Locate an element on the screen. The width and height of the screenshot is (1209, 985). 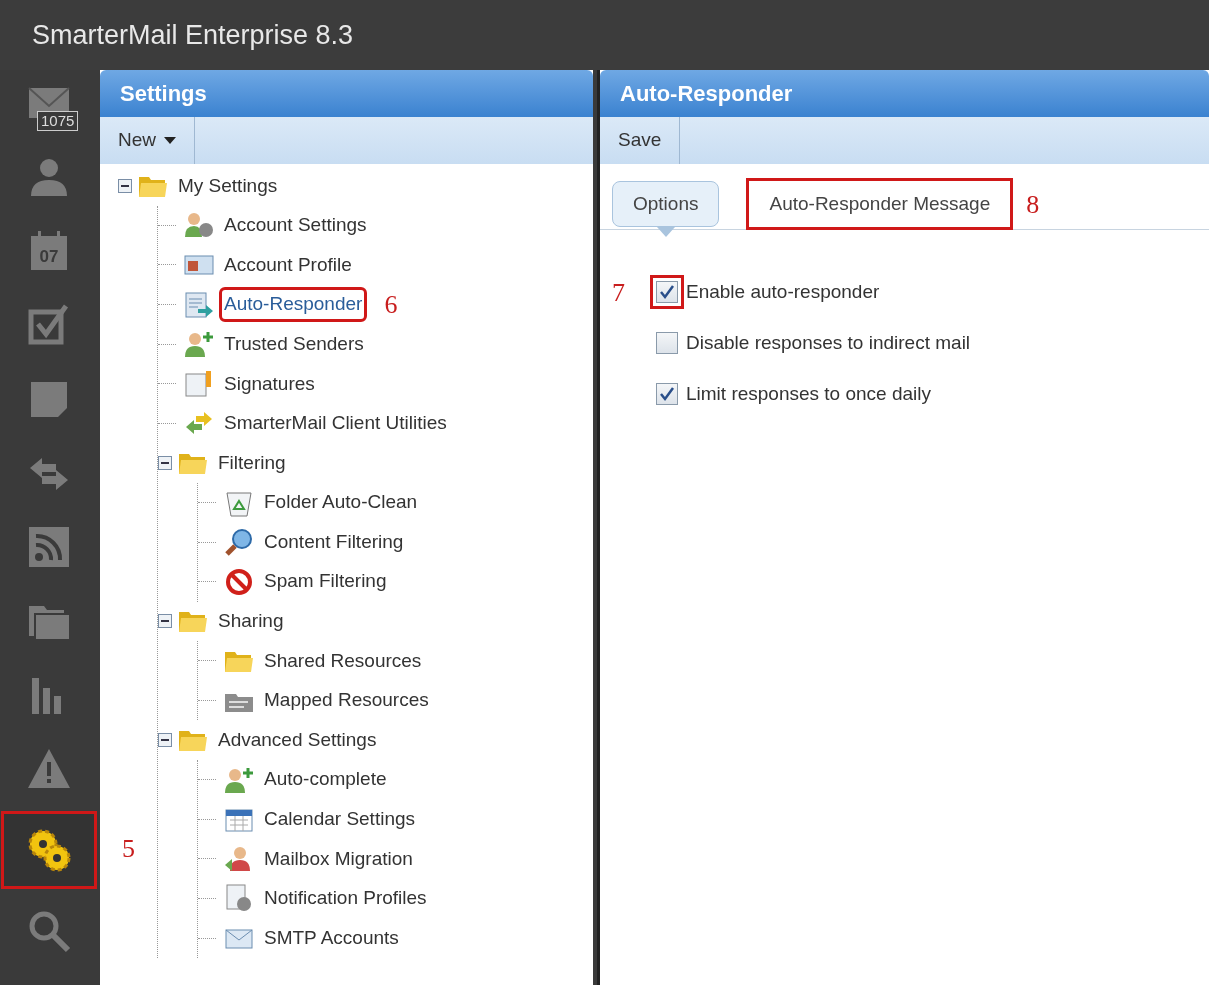
tree-item: Notification Profiles is located at coordinates (345, 898).